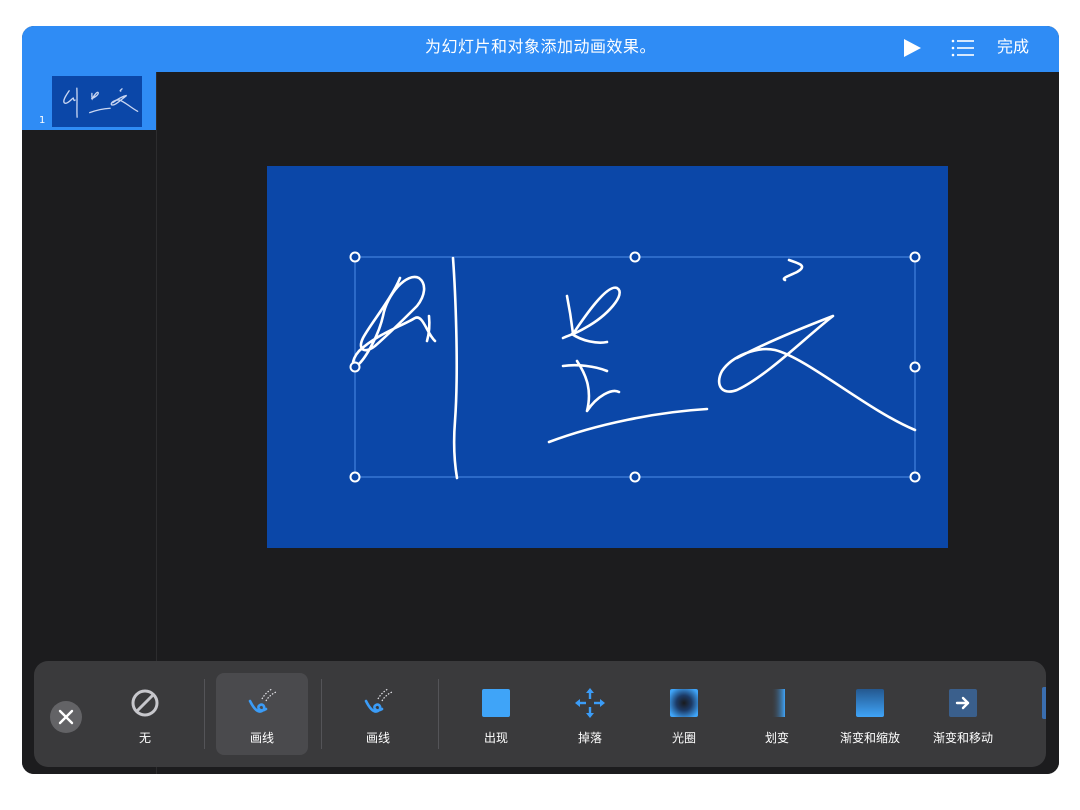  I want to click on handle-bottom-right, so click(915, 477).